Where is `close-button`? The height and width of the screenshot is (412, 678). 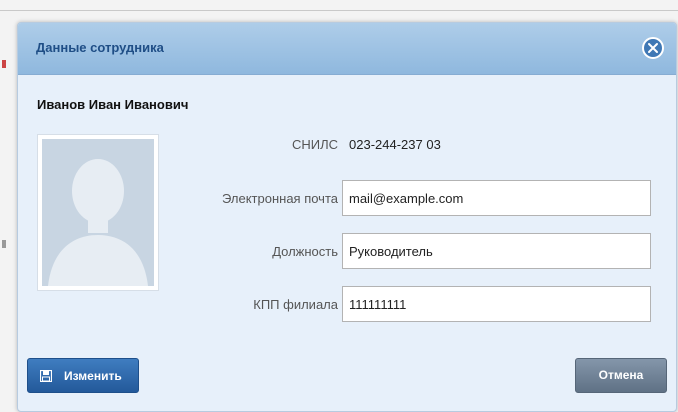 close-button is located at coordinates (653, 48).